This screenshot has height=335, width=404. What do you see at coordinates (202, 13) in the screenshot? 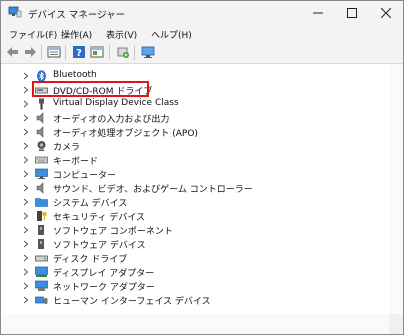
I see `title-bar: デバイス マネージャー` at bounding box center [202, 13].